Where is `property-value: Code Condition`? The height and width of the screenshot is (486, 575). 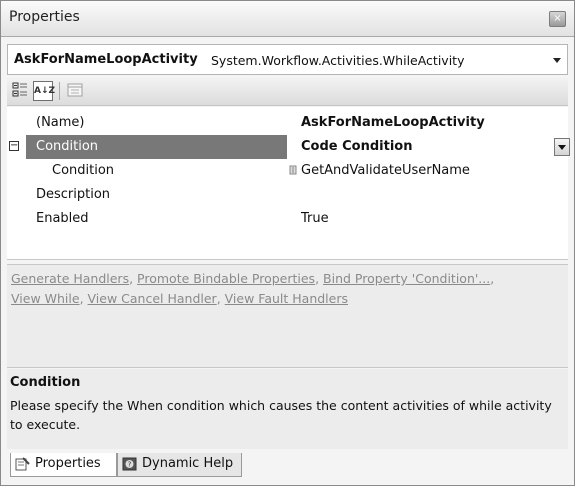
property-value: Code Condition is located at coordinates (356, 146).